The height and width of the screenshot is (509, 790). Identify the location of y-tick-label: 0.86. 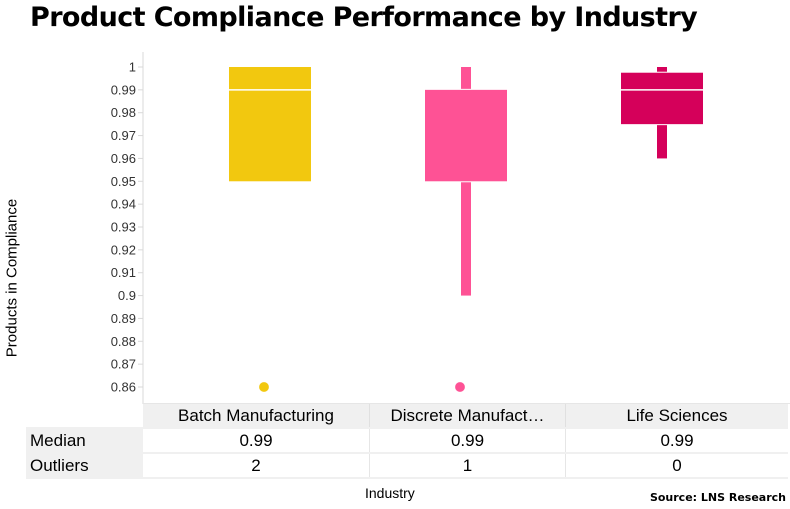
(123, 387).